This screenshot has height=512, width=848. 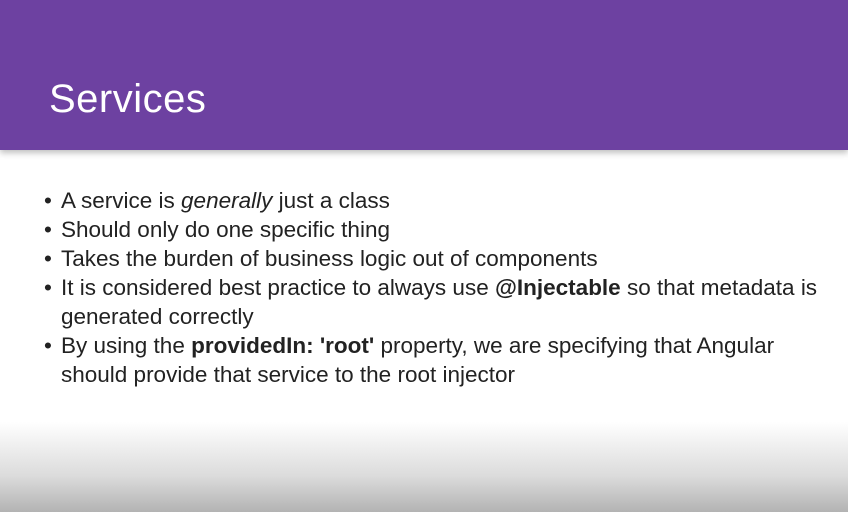 What do you see at coordinates (439, 229) in the screenshot?
I see `bullet-item-one-thing: • Should only do one specific thing` at bounding box center [439, 229].